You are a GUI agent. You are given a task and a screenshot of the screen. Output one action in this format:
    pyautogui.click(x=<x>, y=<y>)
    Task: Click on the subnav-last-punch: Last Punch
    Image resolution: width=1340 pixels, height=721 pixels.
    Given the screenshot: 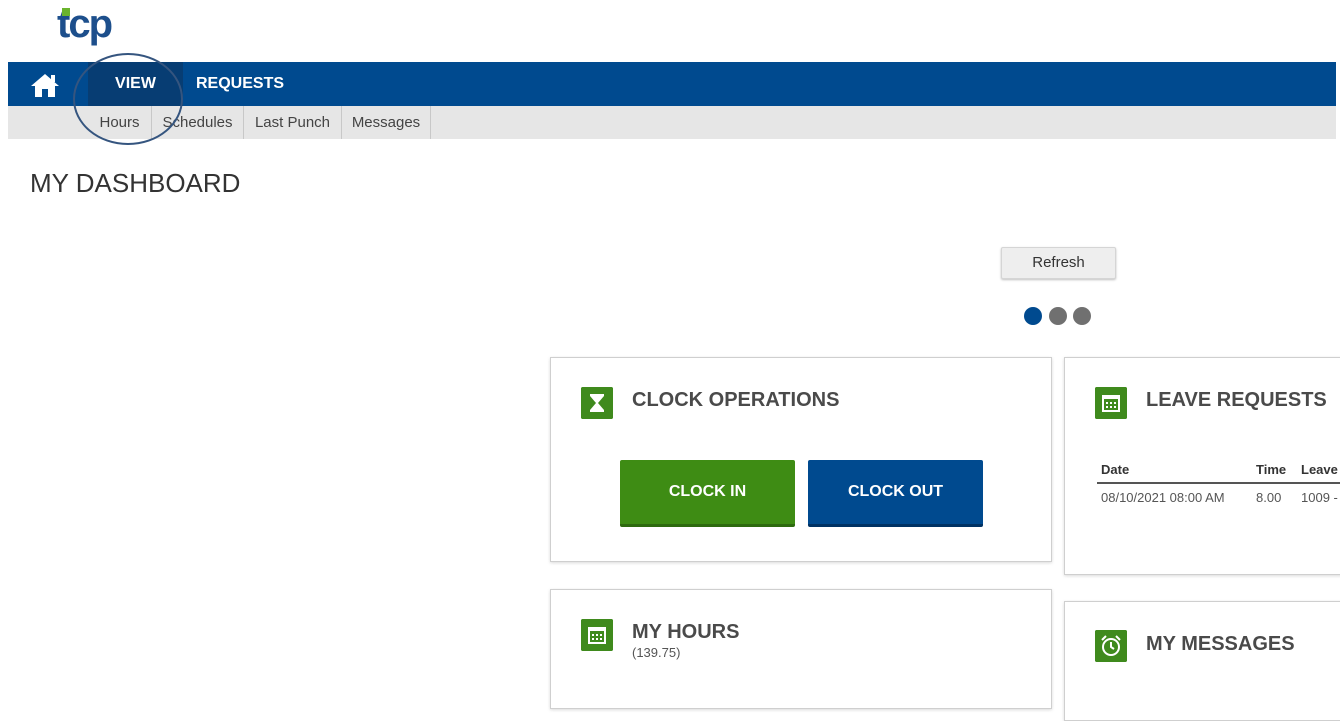 What is the action you would take?
    pyautogui.click(x=293, y=122)
    